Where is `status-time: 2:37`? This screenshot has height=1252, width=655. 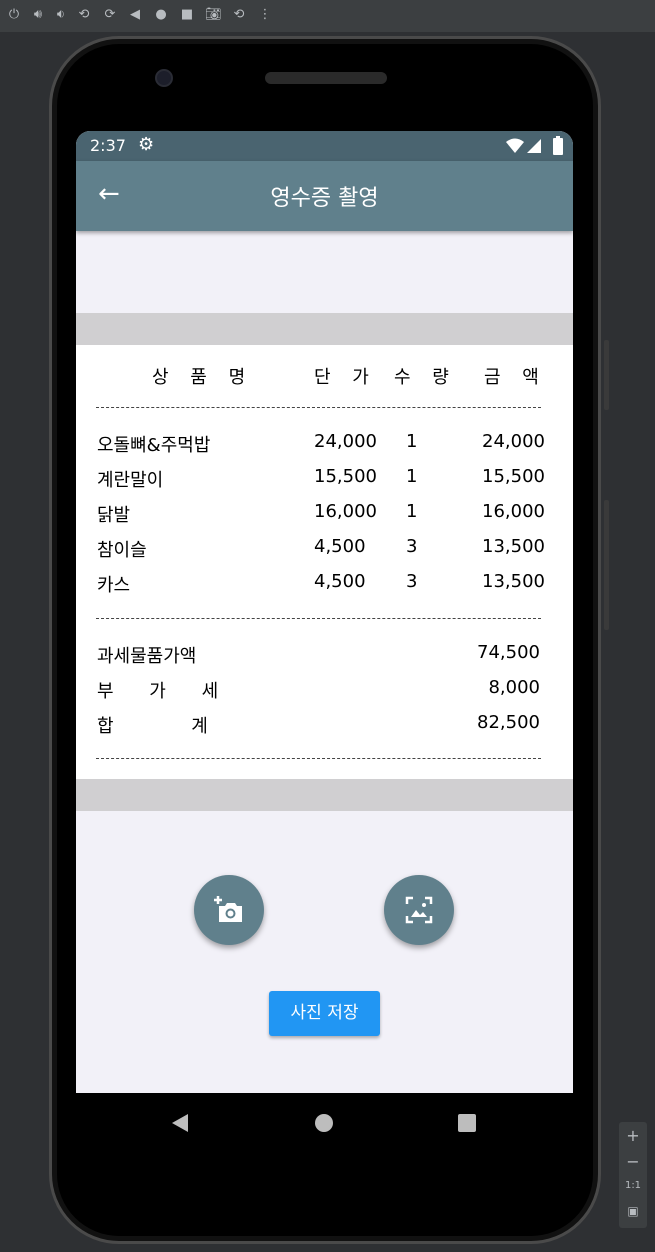 status-time: 2:37 is located at coordinates (108, 145).